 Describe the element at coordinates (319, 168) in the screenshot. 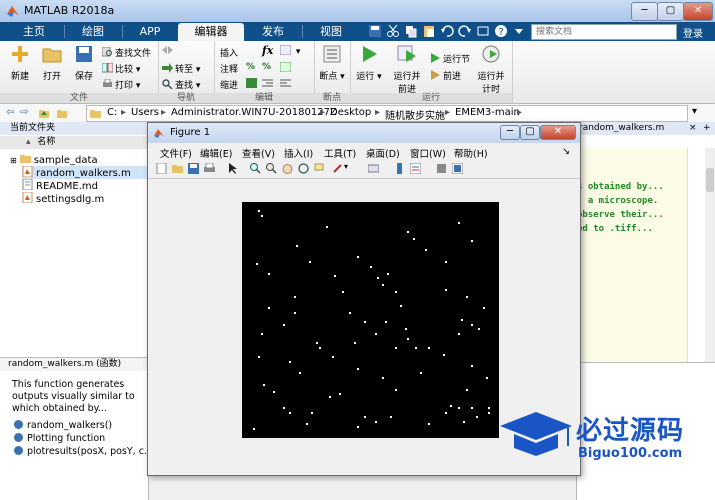

I see `data-cursor-icon` at that location.